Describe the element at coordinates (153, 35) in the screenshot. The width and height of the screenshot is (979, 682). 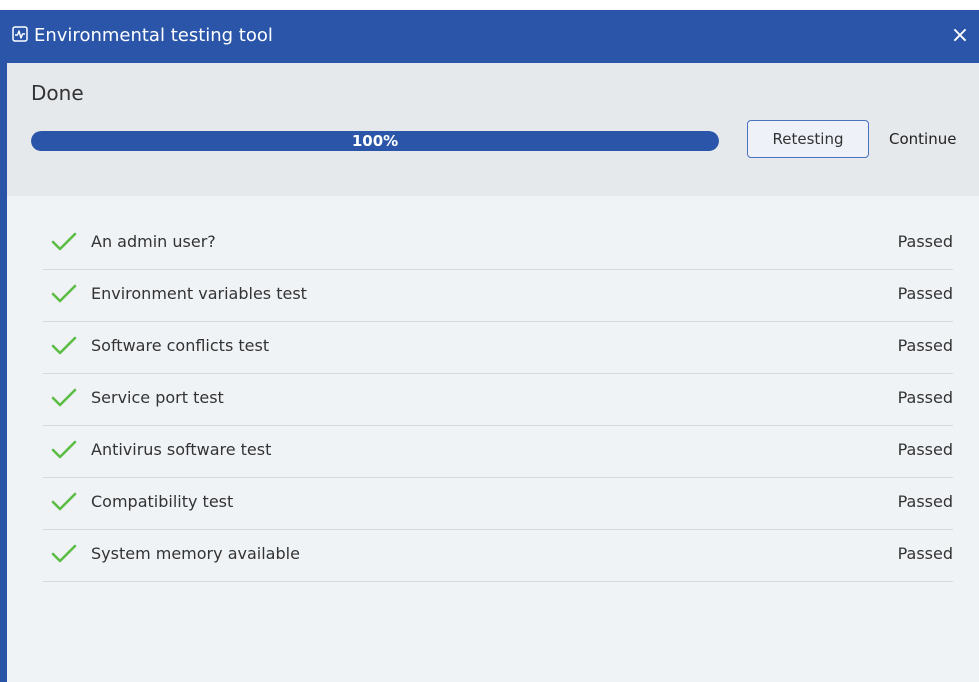
I see `window-title: Environmental testing tool` at that location.